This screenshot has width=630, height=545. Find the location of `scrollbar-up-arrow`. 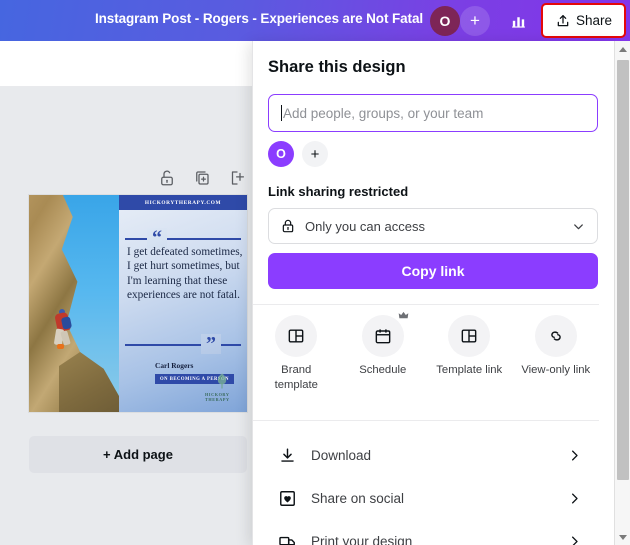

scrollbar-up-arrow is located at coordinates (622, 49).